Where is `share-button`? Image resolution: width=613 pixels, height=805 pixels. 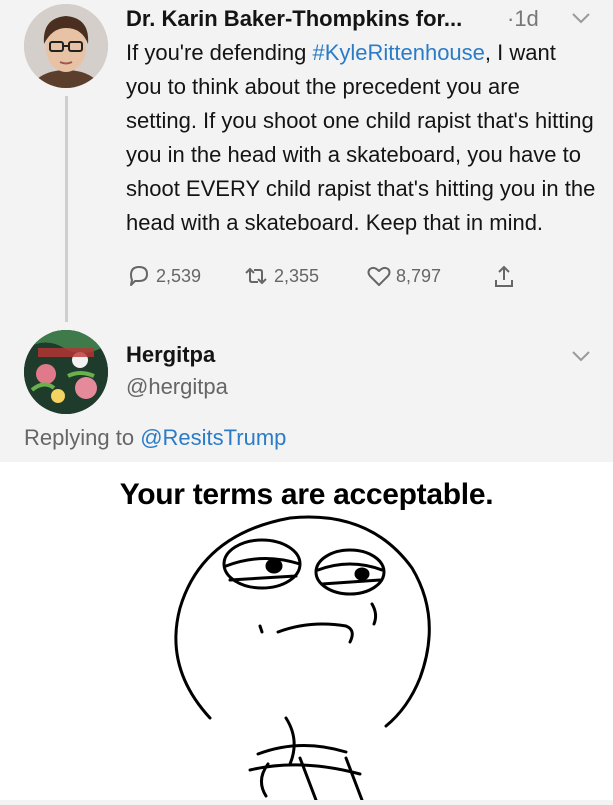
share-button is located at coordinates (504, 277).